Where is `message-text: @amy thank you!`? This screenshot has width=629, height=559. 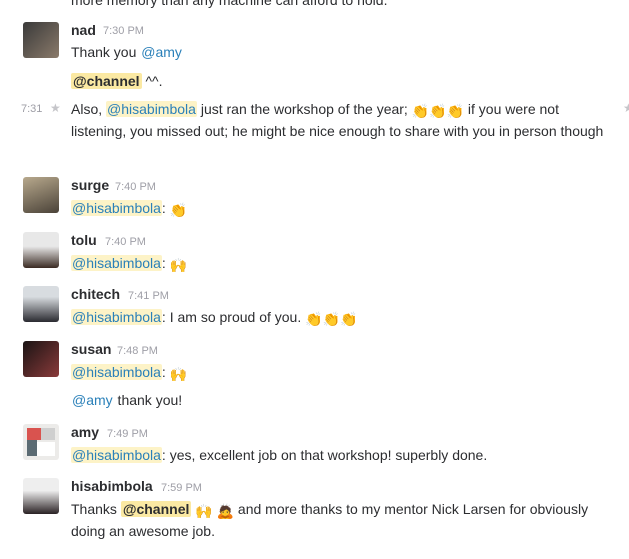 message-text: @amy thank you! is located at coordinates (126, 400).